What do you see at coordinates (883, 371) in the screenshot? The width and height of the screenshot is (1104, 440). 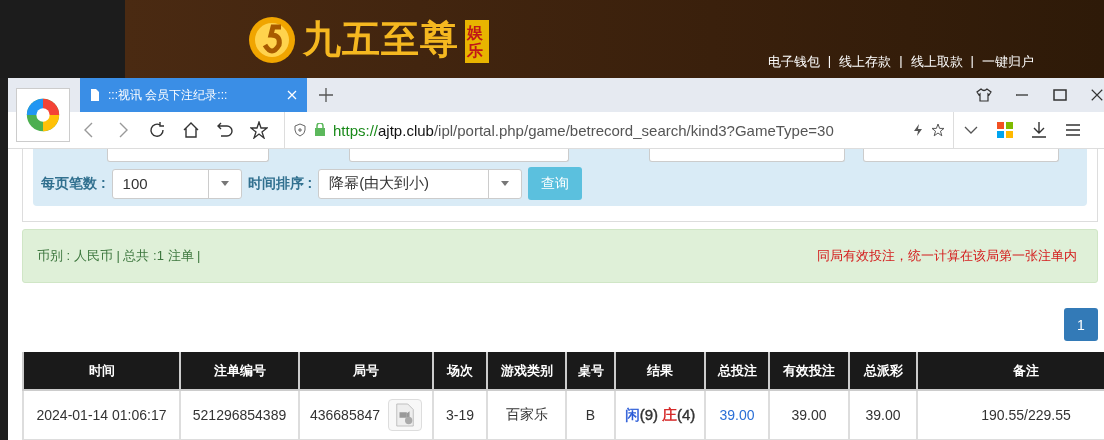 I see `column-header: 总派彩` at bounding box center [883, 371].